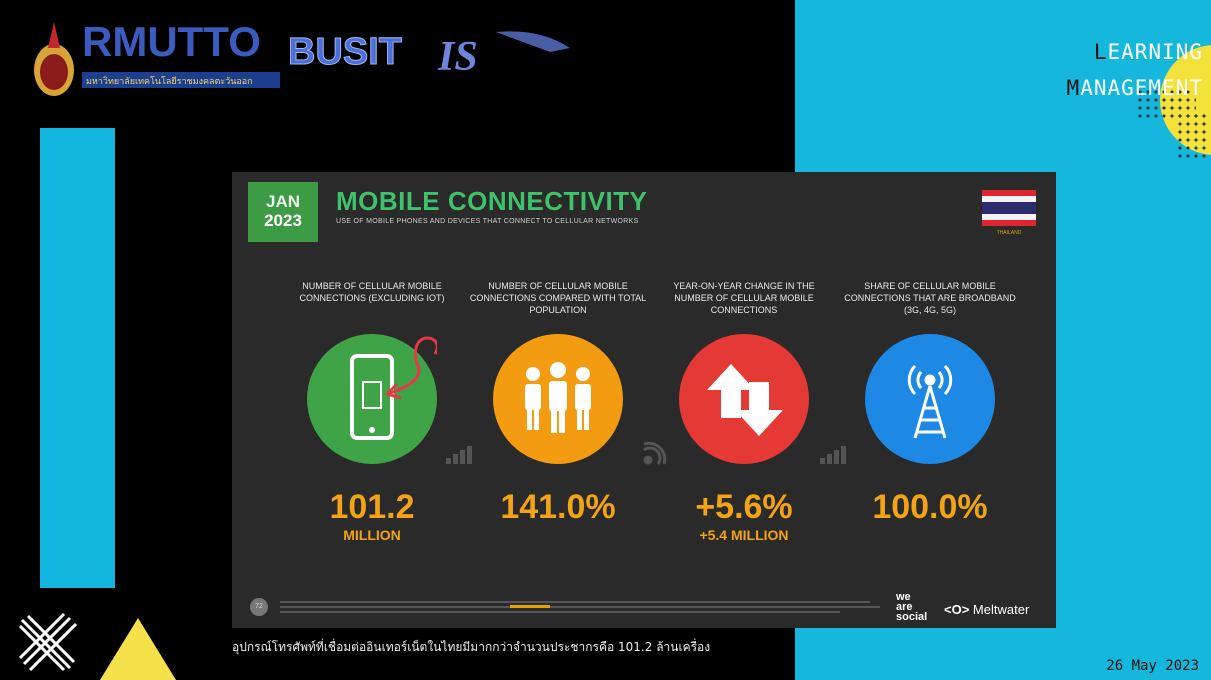  Describe the element at coordinates (54, 59) in the screenshot. I see `university-seal-icon` at that location.